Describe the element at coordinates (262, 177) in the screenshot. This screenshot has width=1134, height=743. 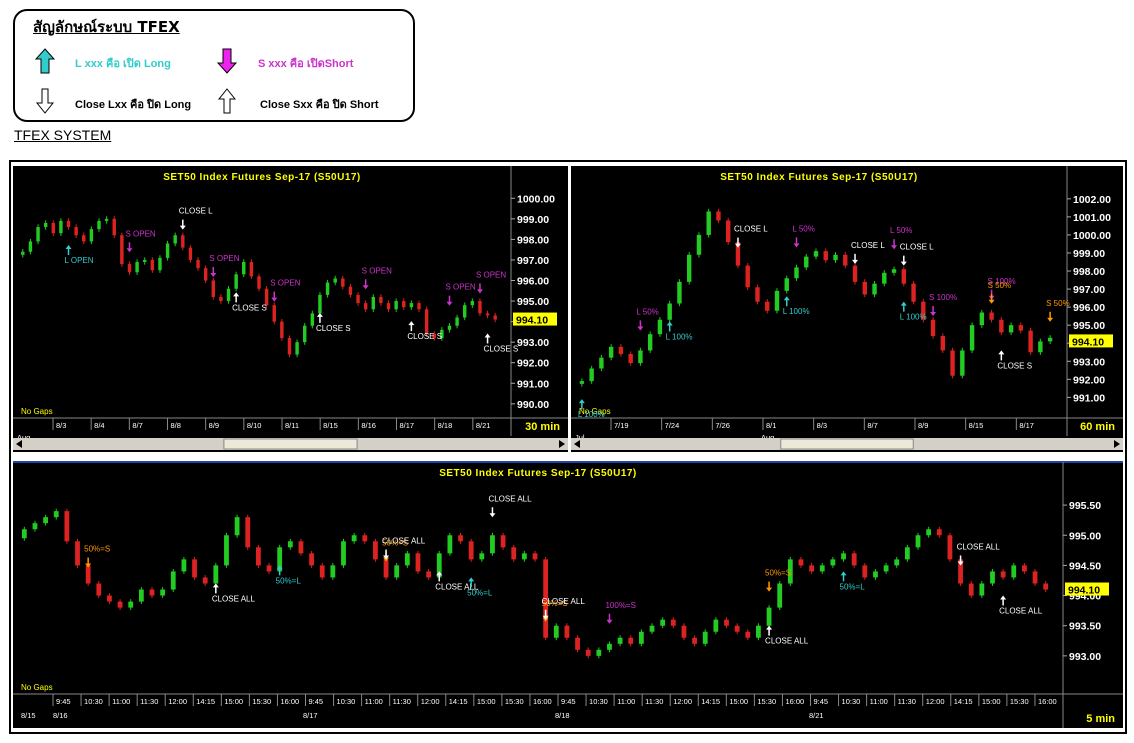
I see `chart-title: SET50 Index Futures Sep-17 (S50U17)` at that location.